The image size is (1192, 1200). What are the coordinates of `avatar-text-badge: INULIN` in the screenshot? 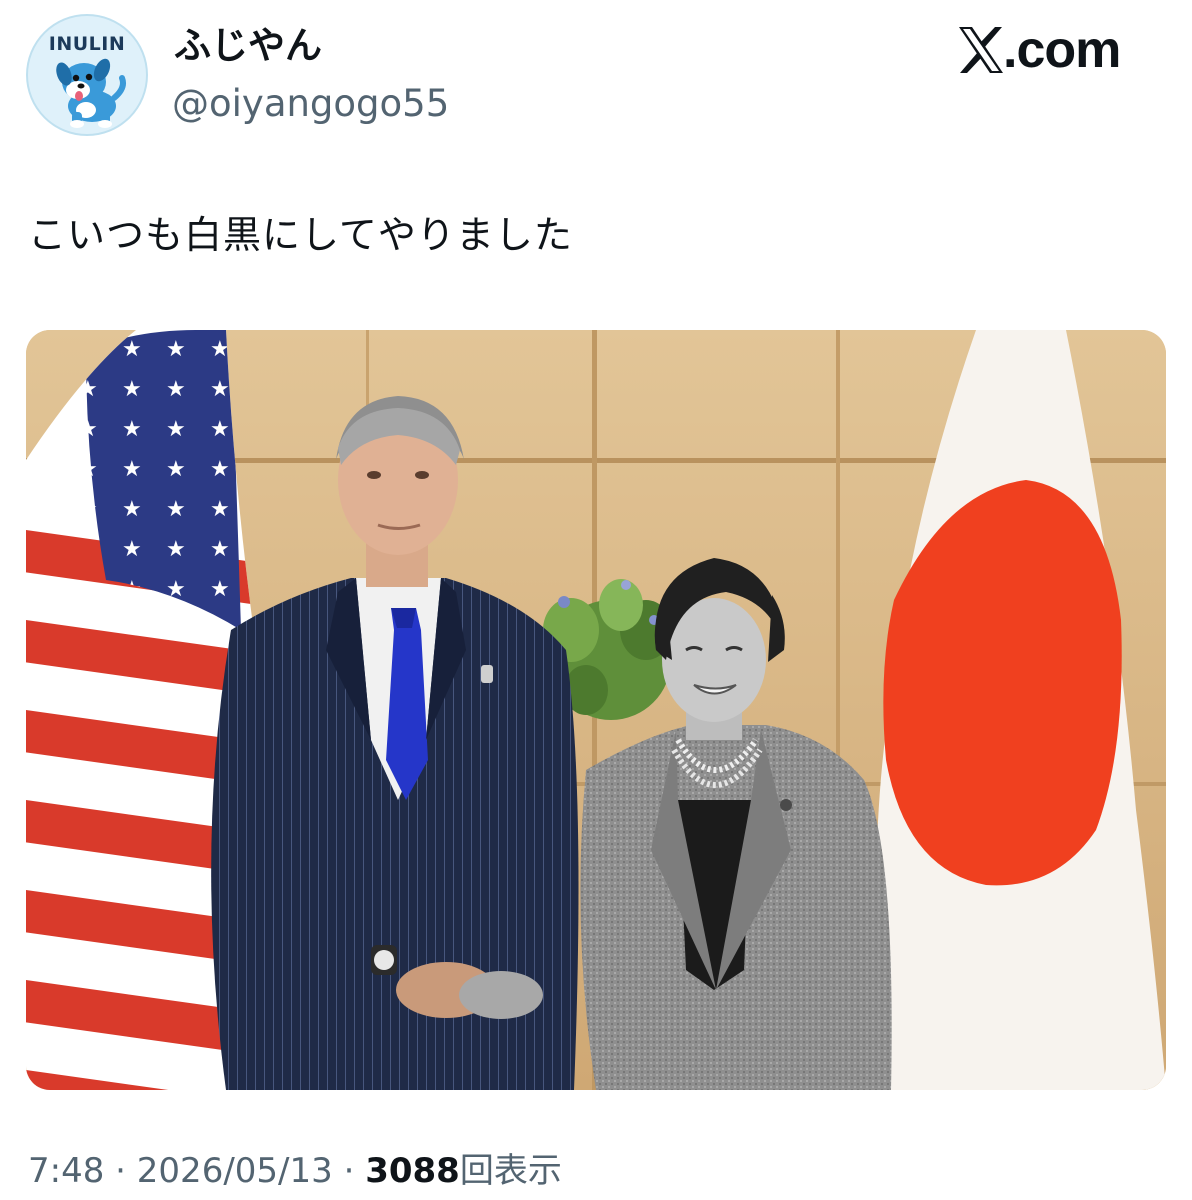 It's located at (87, 44).